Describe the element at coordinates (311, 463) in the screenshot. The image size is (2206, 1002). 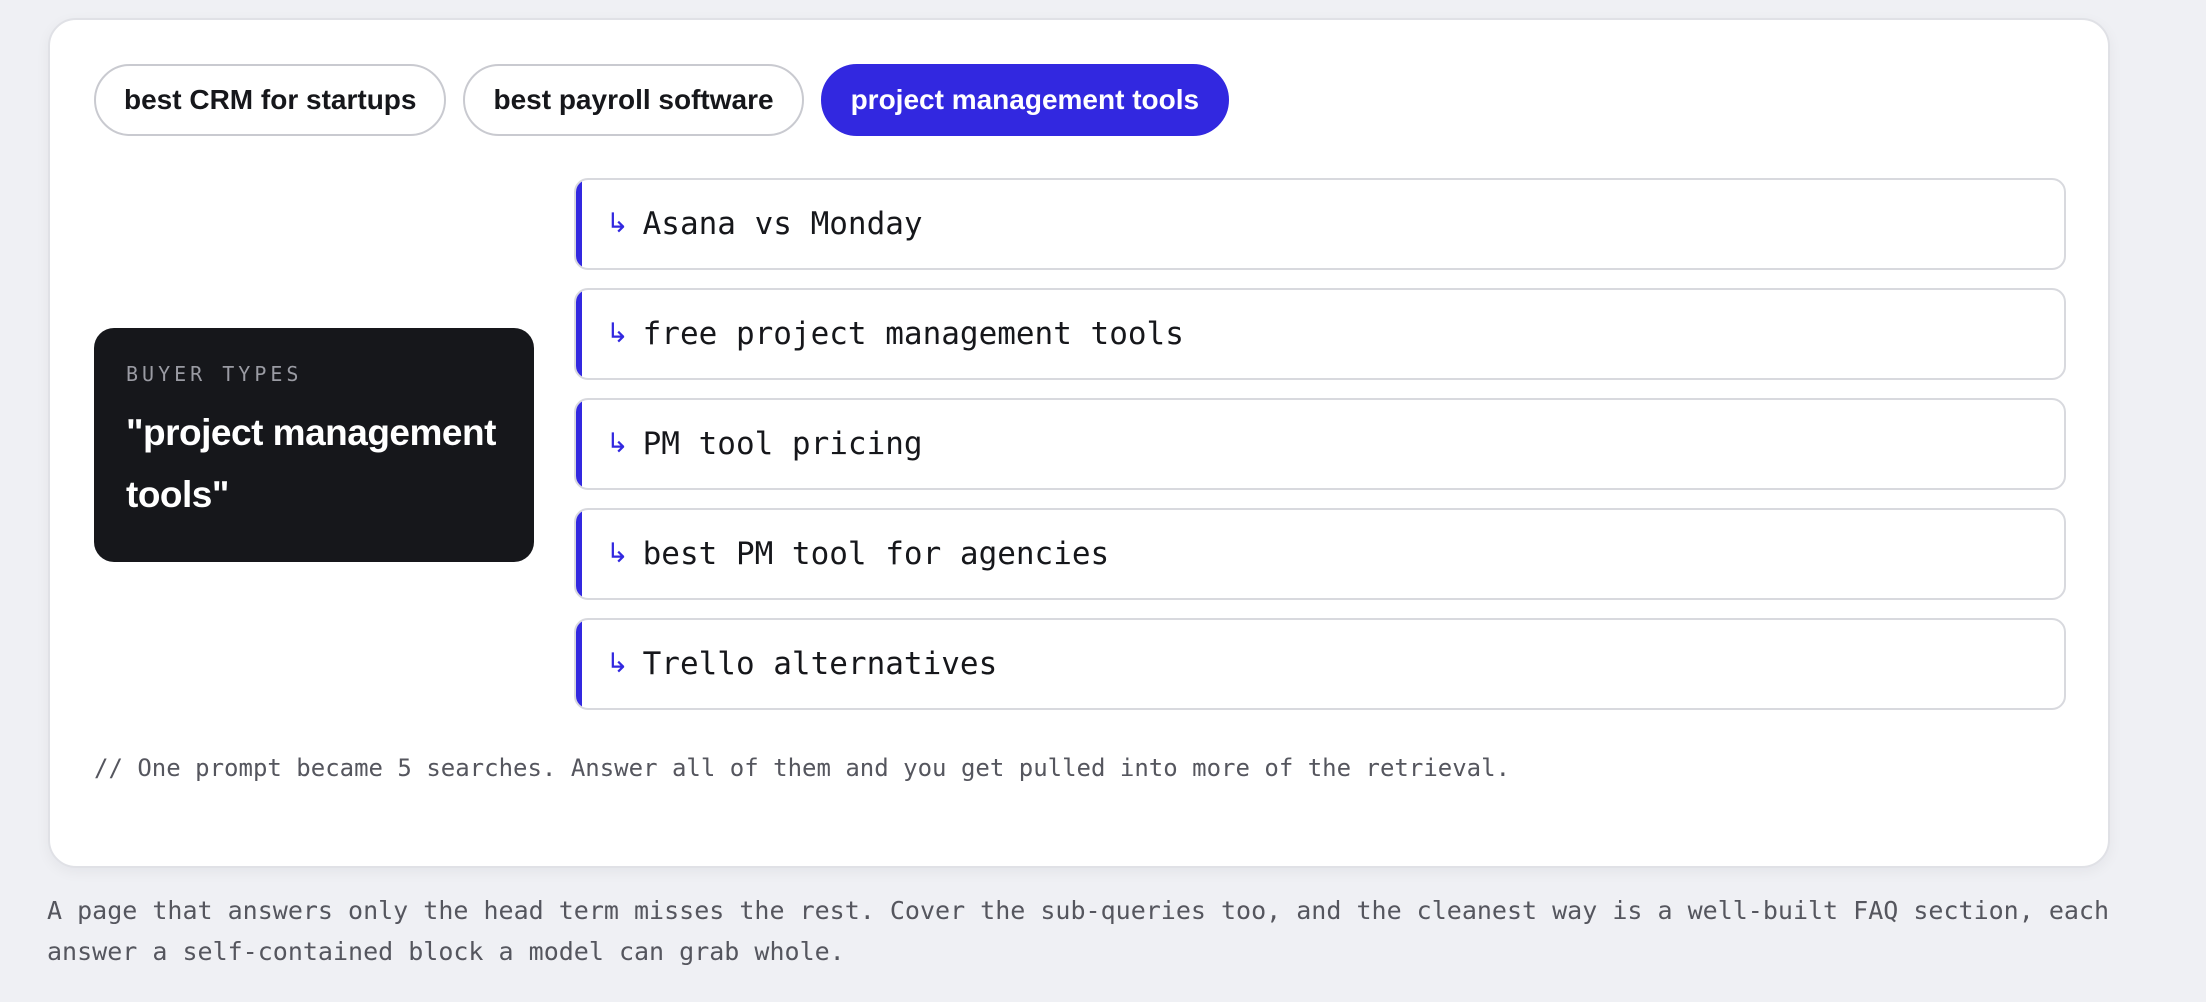
I see `buyer-query-text: "project management tools"` at that location.